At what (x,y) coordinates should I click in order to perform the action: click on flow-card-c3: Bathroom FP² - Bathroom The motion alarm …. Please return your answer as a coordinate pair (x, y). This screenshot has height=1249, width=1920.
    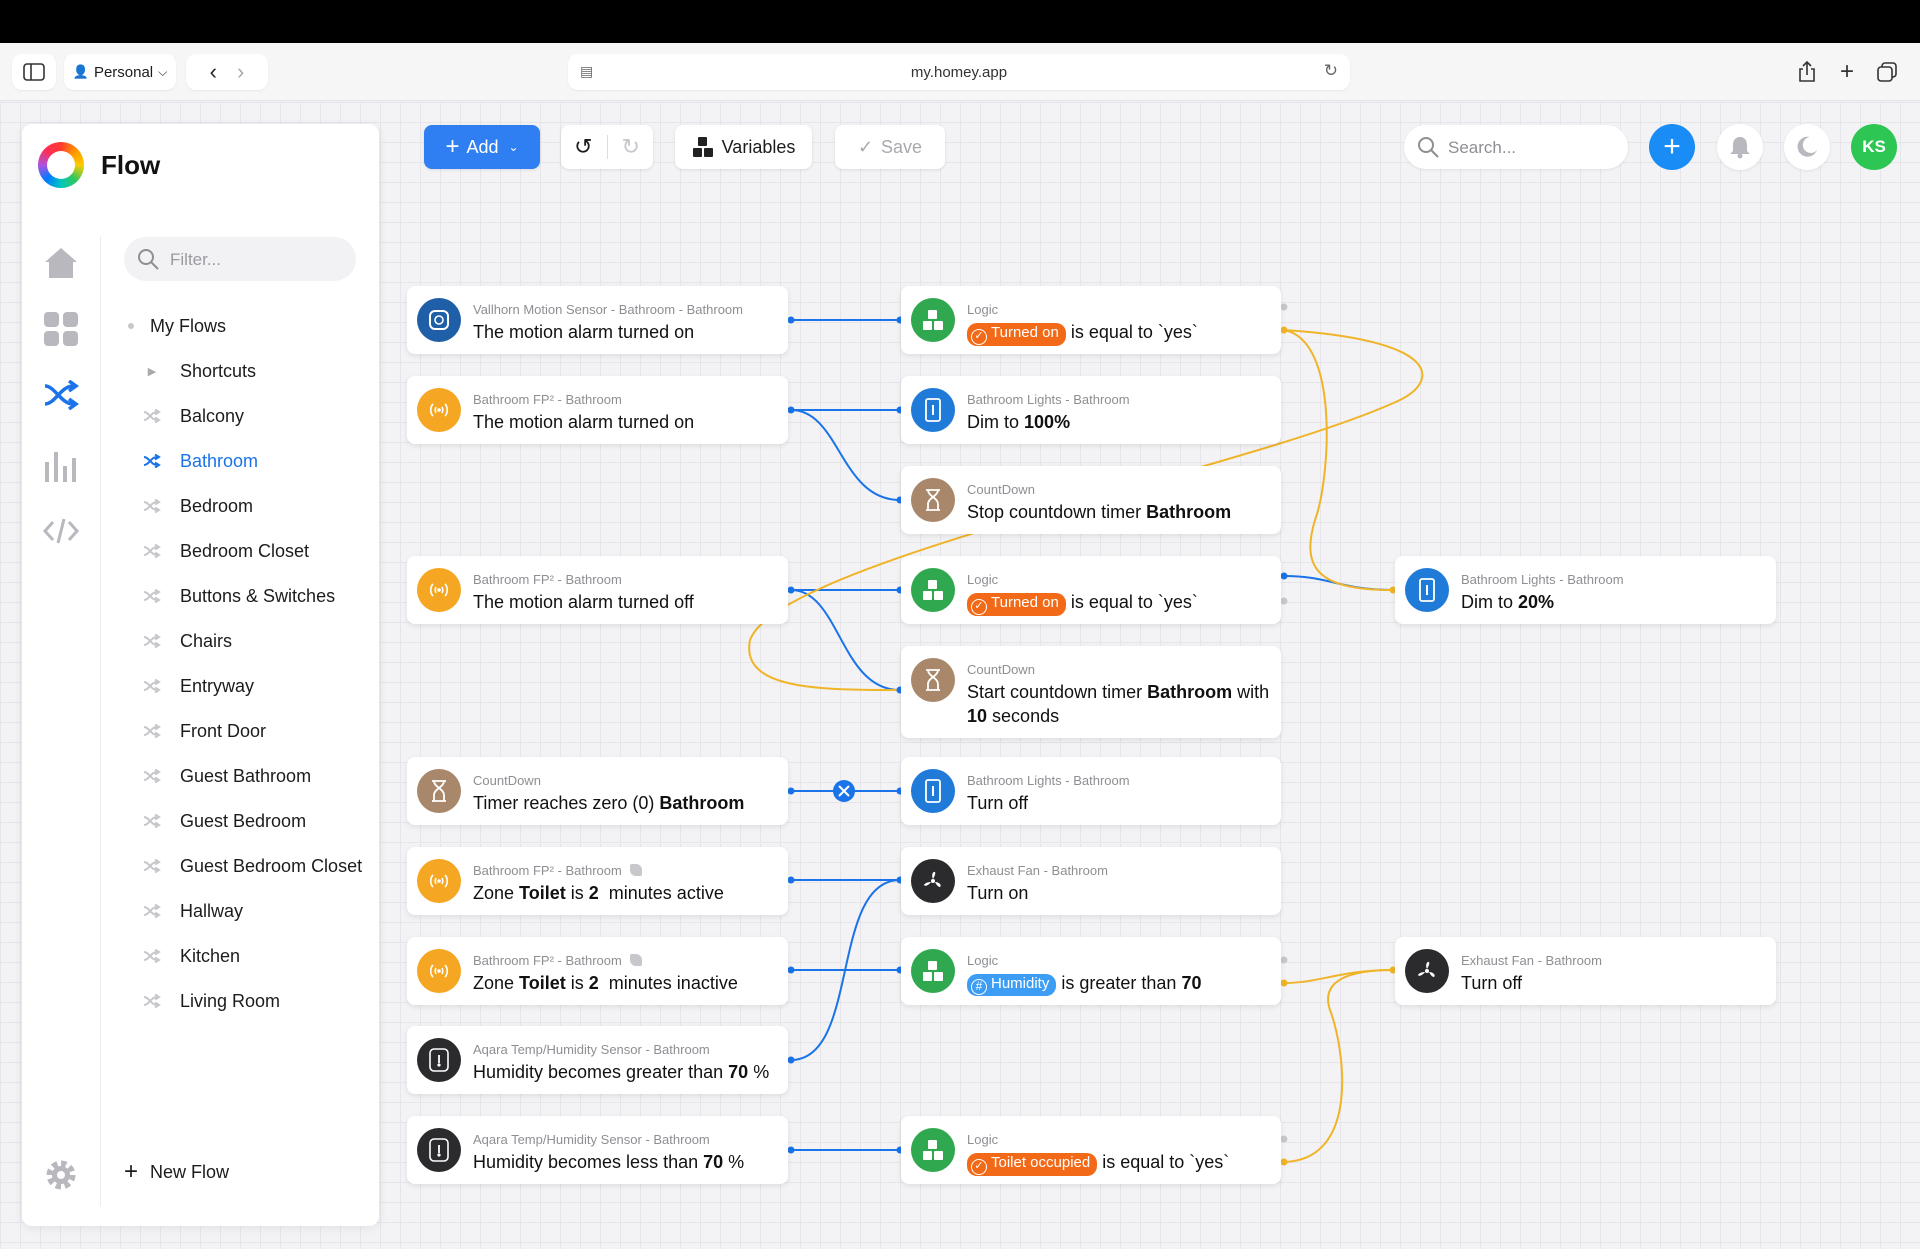
    Looking at the image, I should click on (597, 590).